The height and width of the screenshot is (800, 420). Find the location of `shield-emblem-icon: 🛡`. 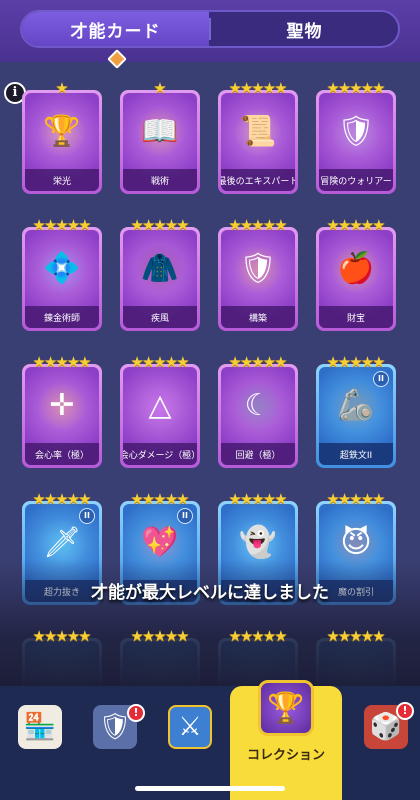

shield-emblem-icon: 🛡 is located at coordinates (258, 269).